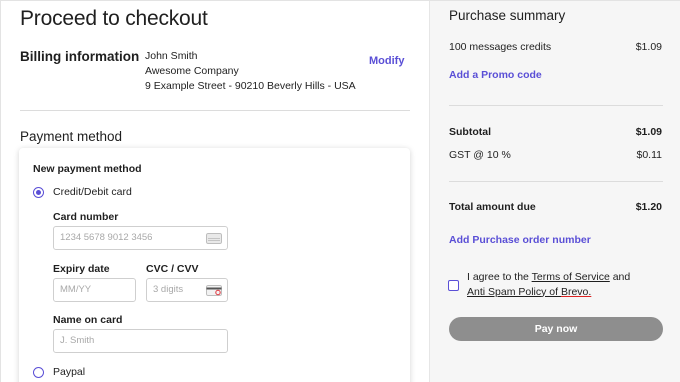 Image resolution: width=680 pixels, height=382 pixels. What do you see at coordinates (114, 18) in the screenshot?
I see `page-title: Proceed to checkout` at bounding box center [114, 18].